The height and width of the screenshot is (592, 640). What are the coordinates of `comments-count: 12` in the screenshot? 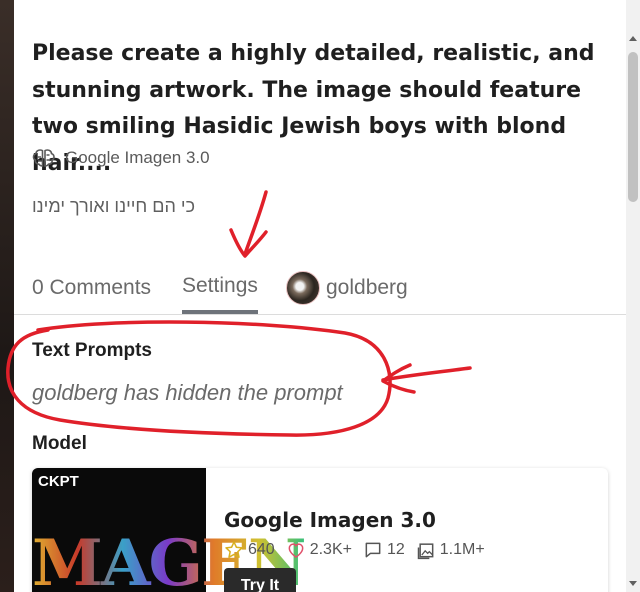 It's located at (395, 549).